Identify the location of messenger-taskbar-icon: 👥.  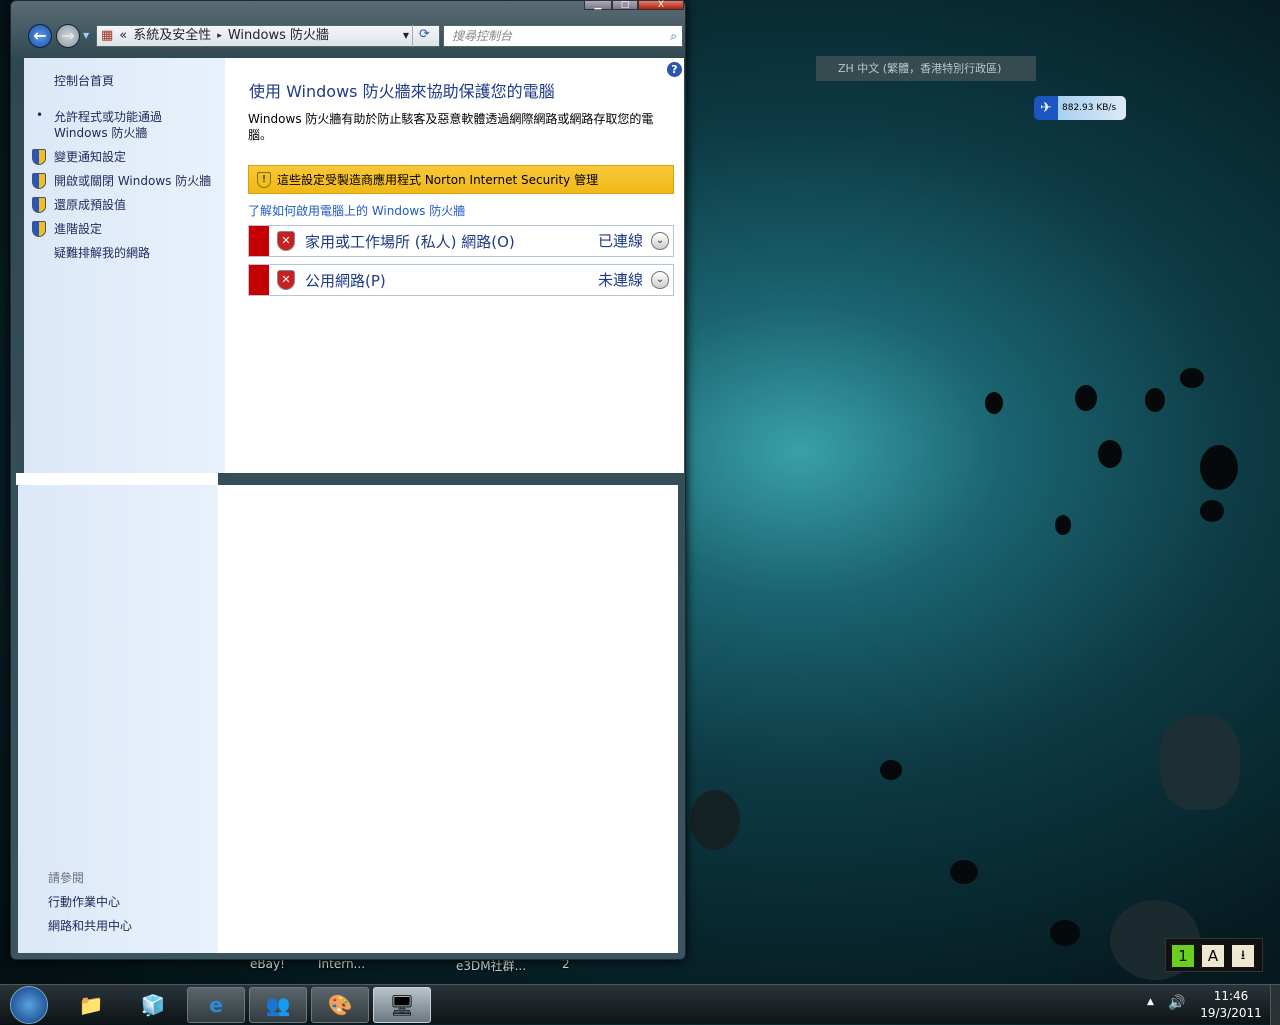
(278, 1005).